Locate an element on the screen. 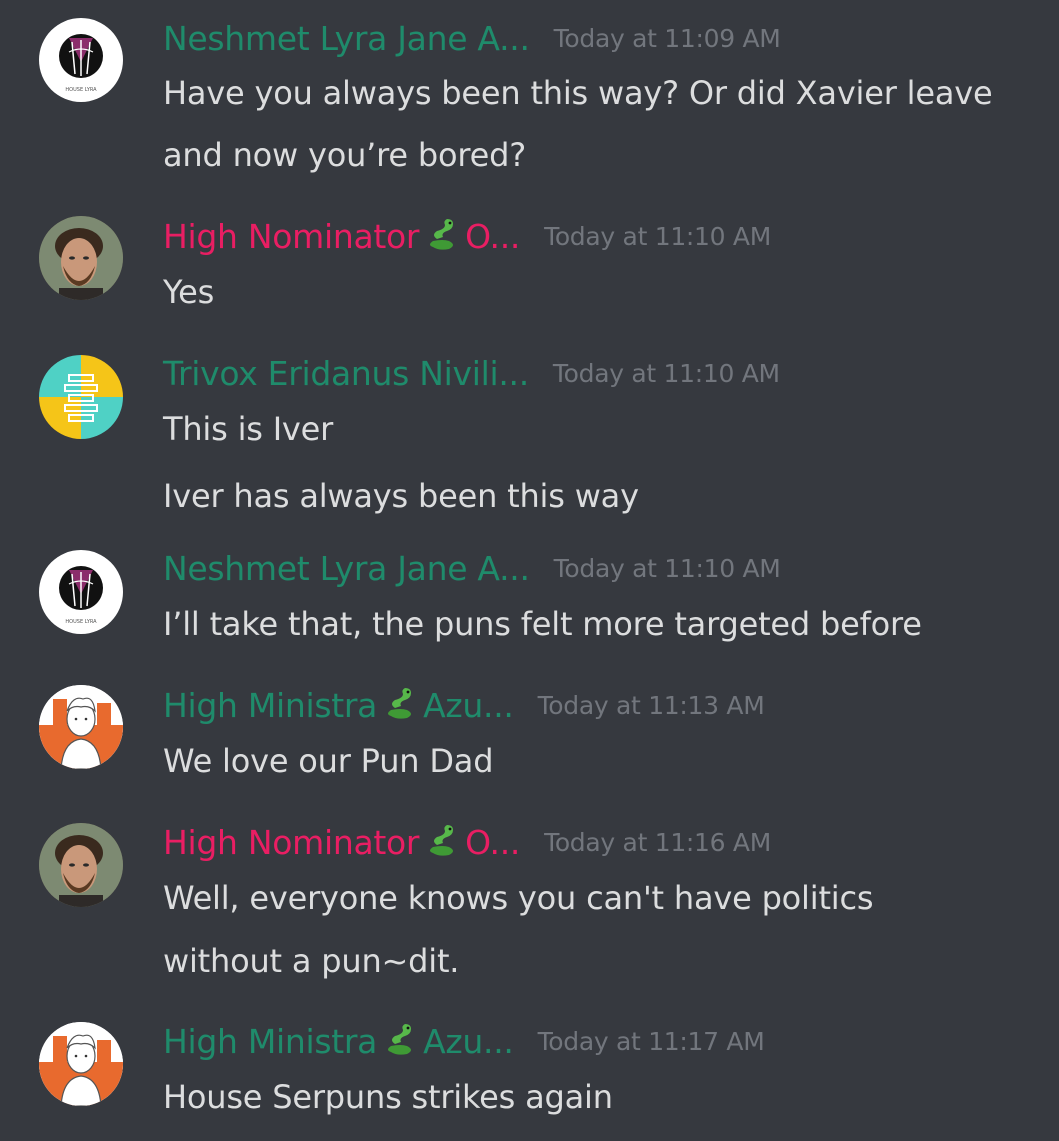 This screenshot has width=1059, height=1141. timestamp: Today at 11:16 AM is located at coordinates (657, 842).